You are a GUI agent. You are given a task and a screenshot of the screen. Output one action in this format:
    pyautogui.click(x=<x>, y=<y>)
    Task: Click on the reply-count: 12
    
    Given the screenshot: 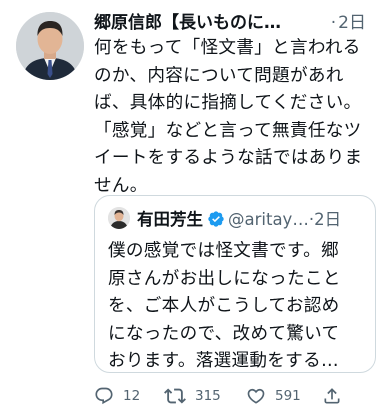 What is the action you would take?
    pyautogui.click(x=132, y=396)
    